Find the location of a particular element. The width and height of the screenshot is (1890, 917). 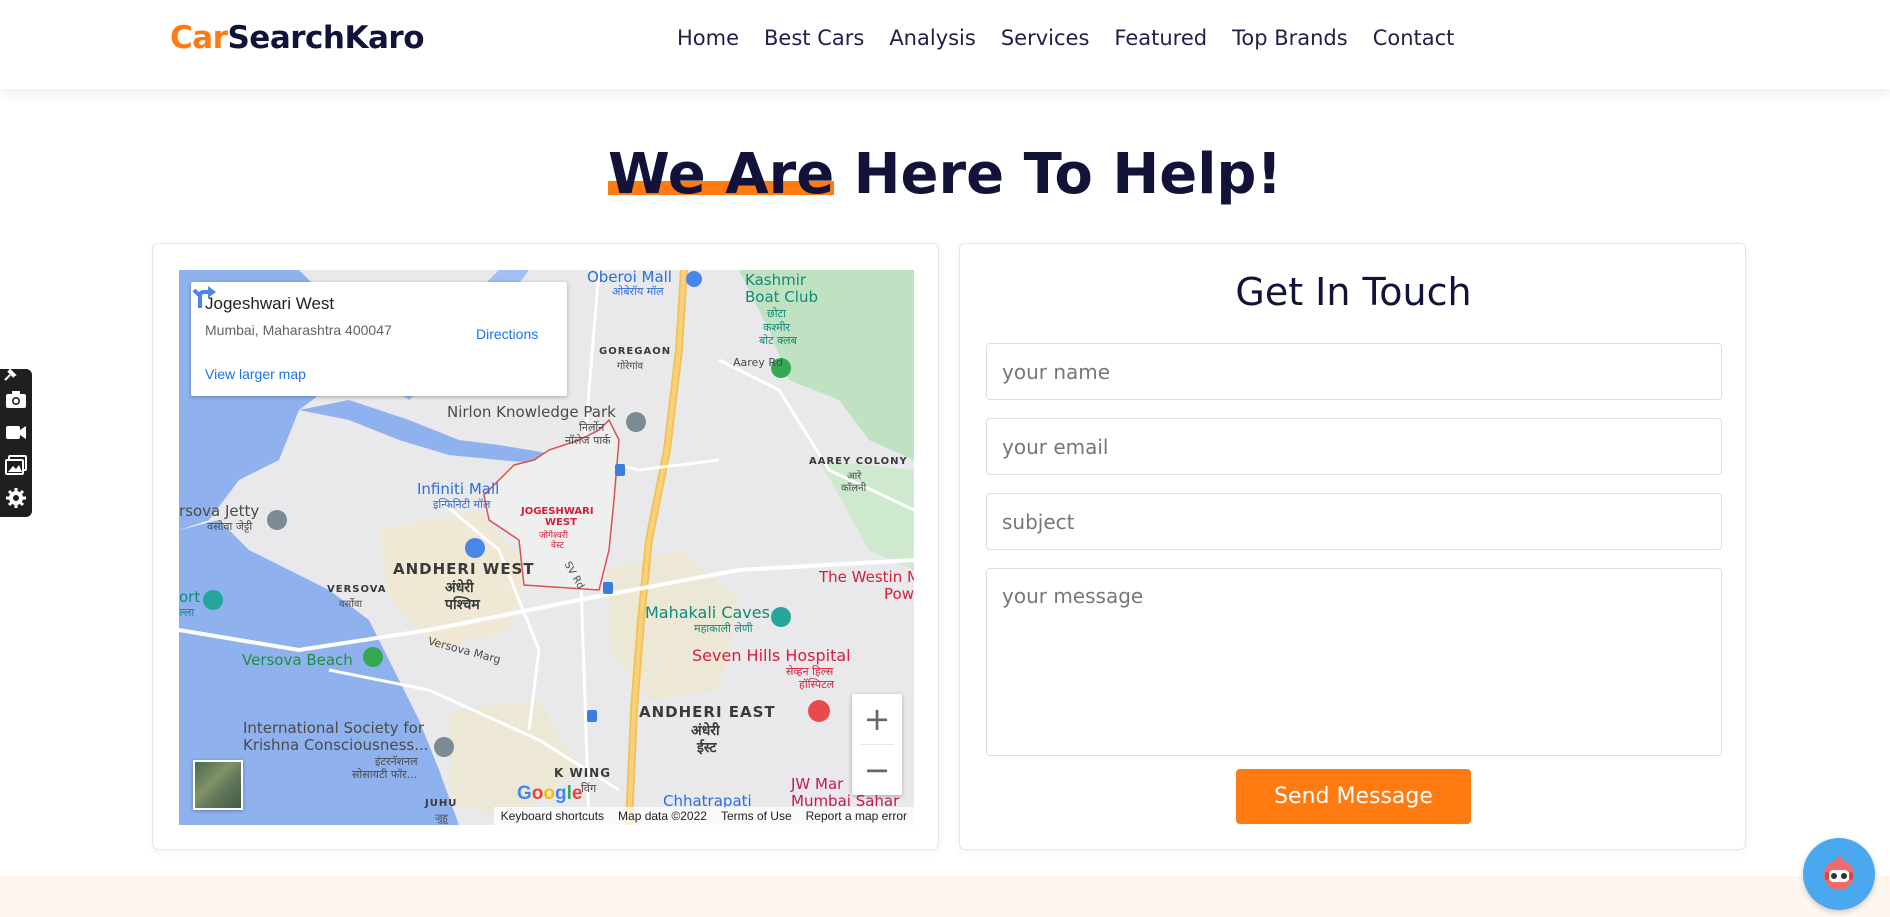

map-label-jogeshwari-1: JOGESHWARI is located at coordinates (557, 511).